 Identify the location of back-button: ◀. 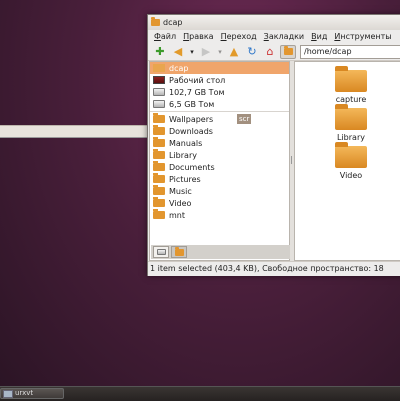
(178, 52).